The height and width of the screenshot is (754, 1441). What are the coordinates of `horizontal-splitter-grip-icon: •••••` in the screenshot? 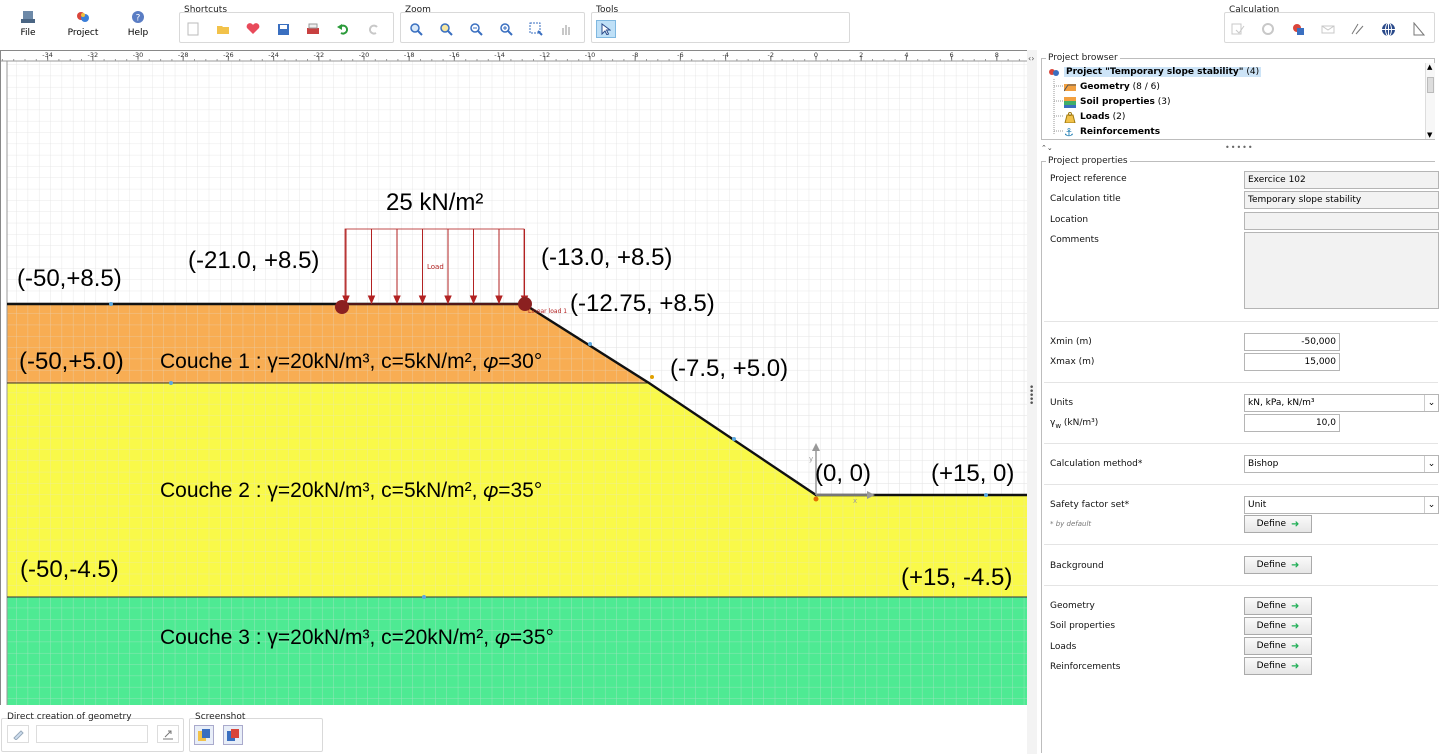 It's located at (1239, 147).